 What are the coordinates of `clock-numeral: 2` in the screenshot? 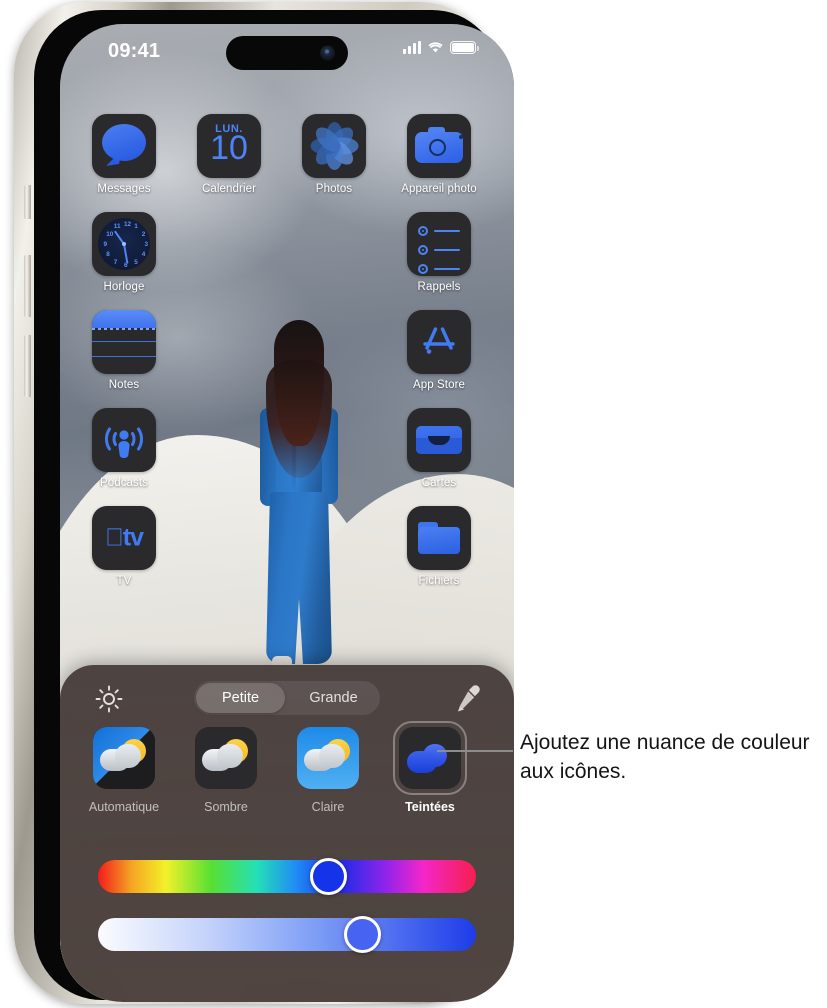 It's located at (143, 234).